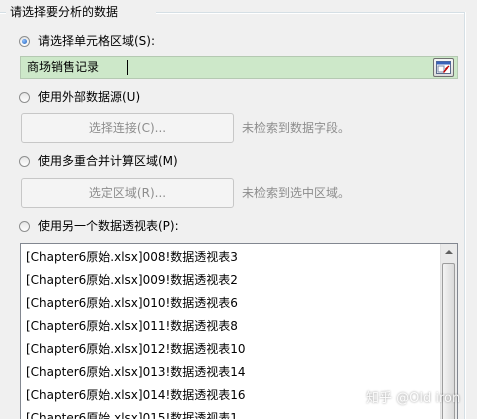 The image size is (477, 419). I want to click on collapse-dialog-button, so click(443, 67).